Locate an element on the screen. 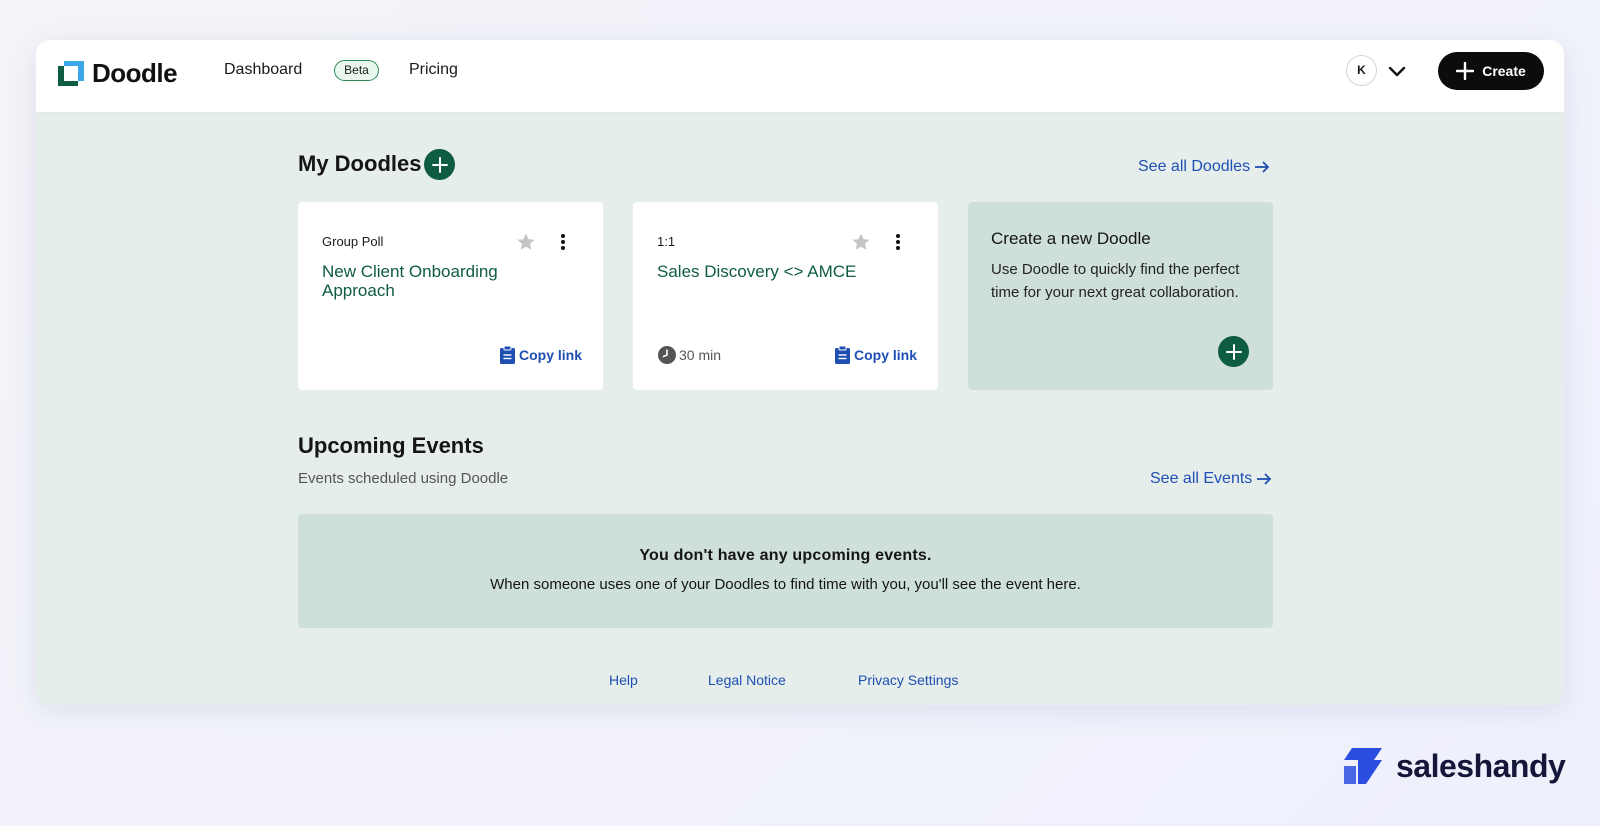  doodle-logo: Doodle is located at coordinates (118, 73).